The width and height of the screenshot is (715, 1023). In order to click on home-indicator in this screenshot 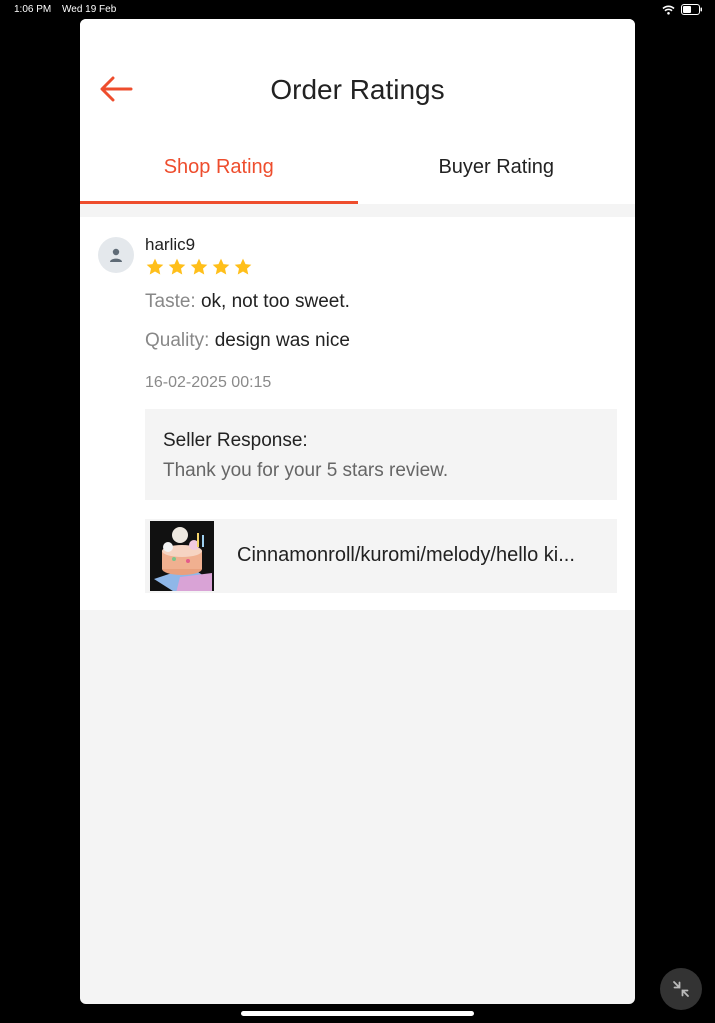, I will do `click(357, 1013)`.